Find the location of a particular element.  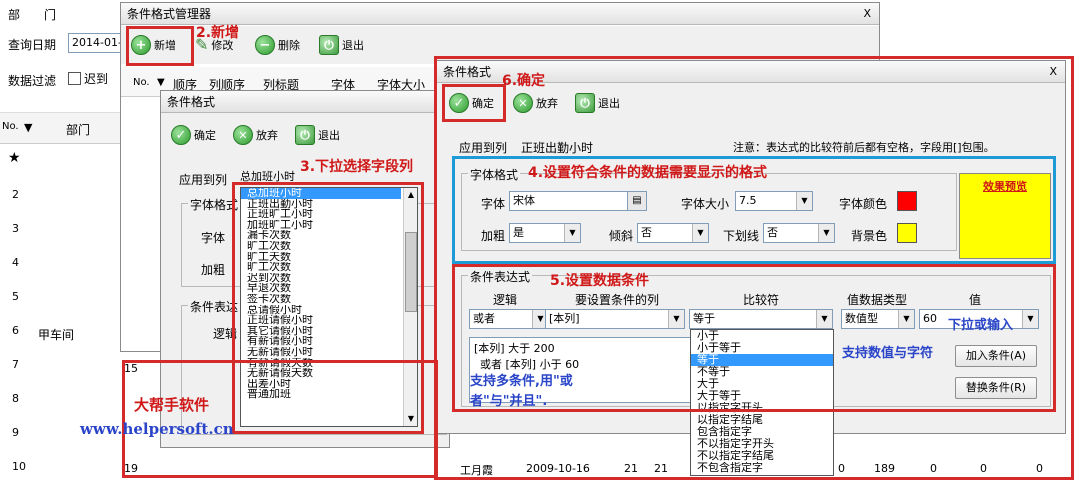

late-checkbox: 迟到 is located at coordinates (88, 78).